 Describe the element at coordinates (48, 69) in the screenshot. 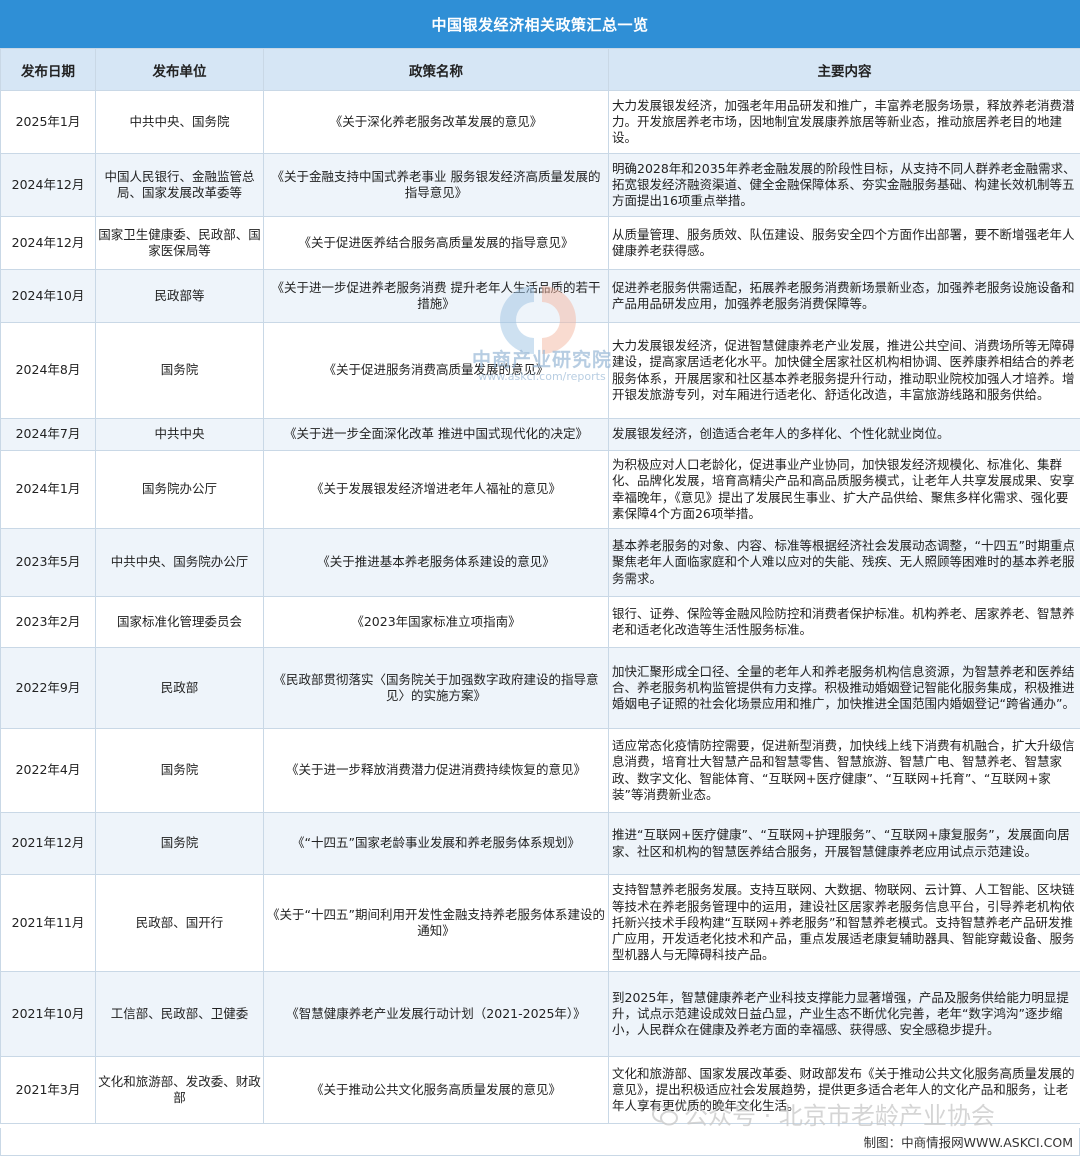

I see `header-date: 发布日期` at that location.